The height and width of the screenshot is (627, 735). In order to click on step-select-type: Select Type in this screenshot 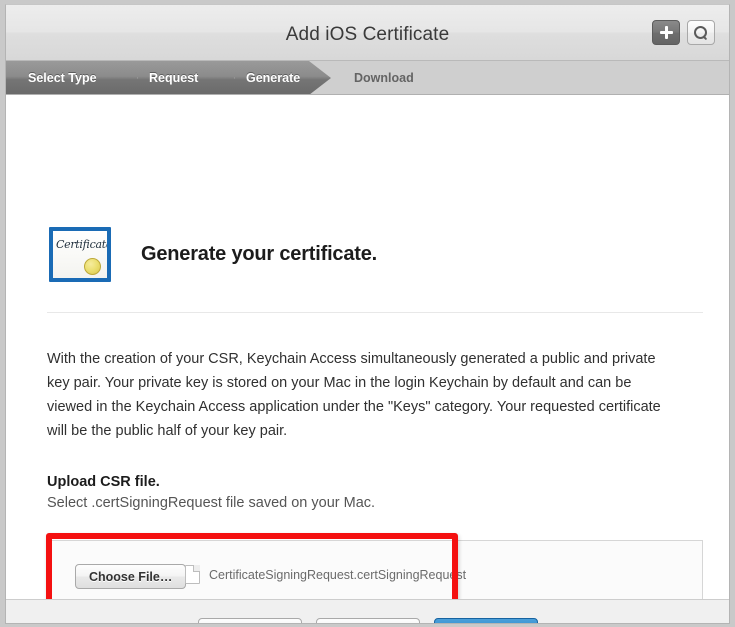, I will do `click(62, 77)`.